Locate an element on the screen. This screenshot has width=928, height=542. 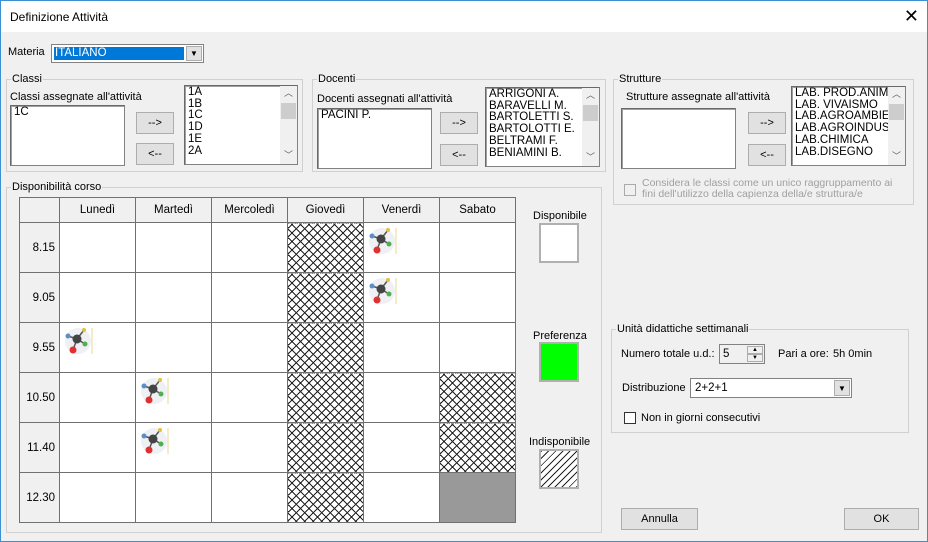
docenti-add-button: --> is located at coordinates (459, 123).